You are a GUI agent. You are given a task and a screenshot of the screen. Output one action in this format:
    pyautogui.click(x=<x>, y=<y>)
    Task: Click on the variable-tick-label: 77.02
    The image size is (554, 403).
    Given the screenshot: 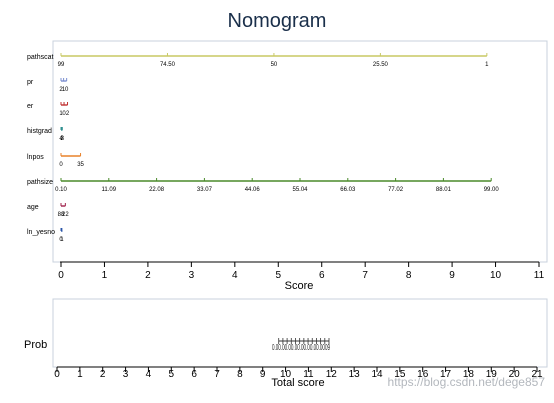 What is the action you would take?
    pyautogui.click(x=396, y=190)
    